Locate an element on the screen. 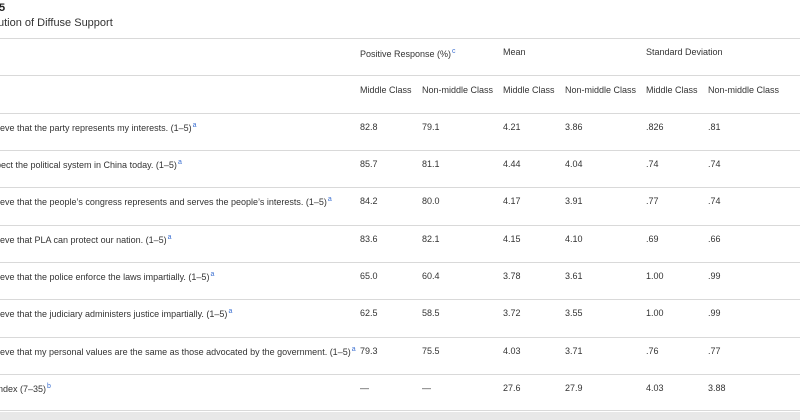 The image size is (800, 420). cell-mean-middle: 3.72 is located at coordinates (512, 313).